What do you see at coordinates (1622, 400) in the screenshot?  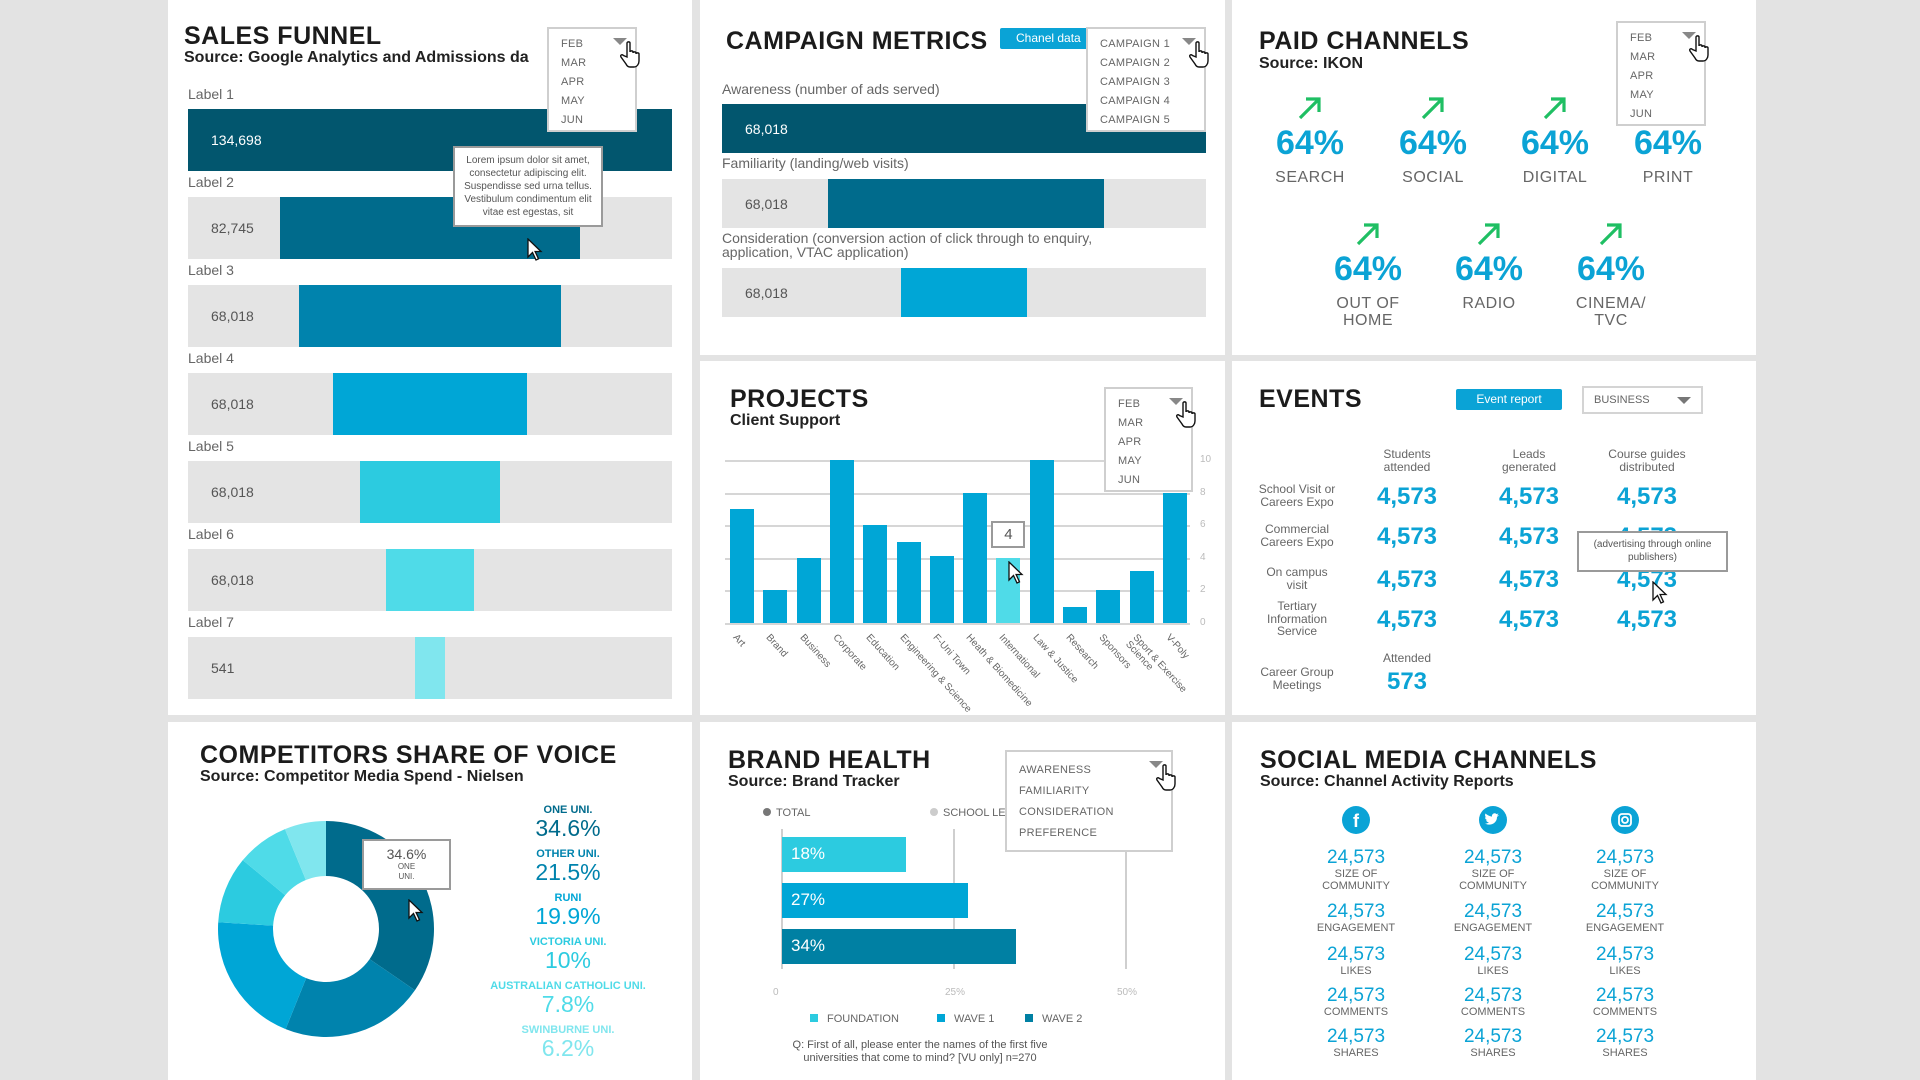 I see `category-select-value: BUSINESS` at bounding box center [1622, 400].